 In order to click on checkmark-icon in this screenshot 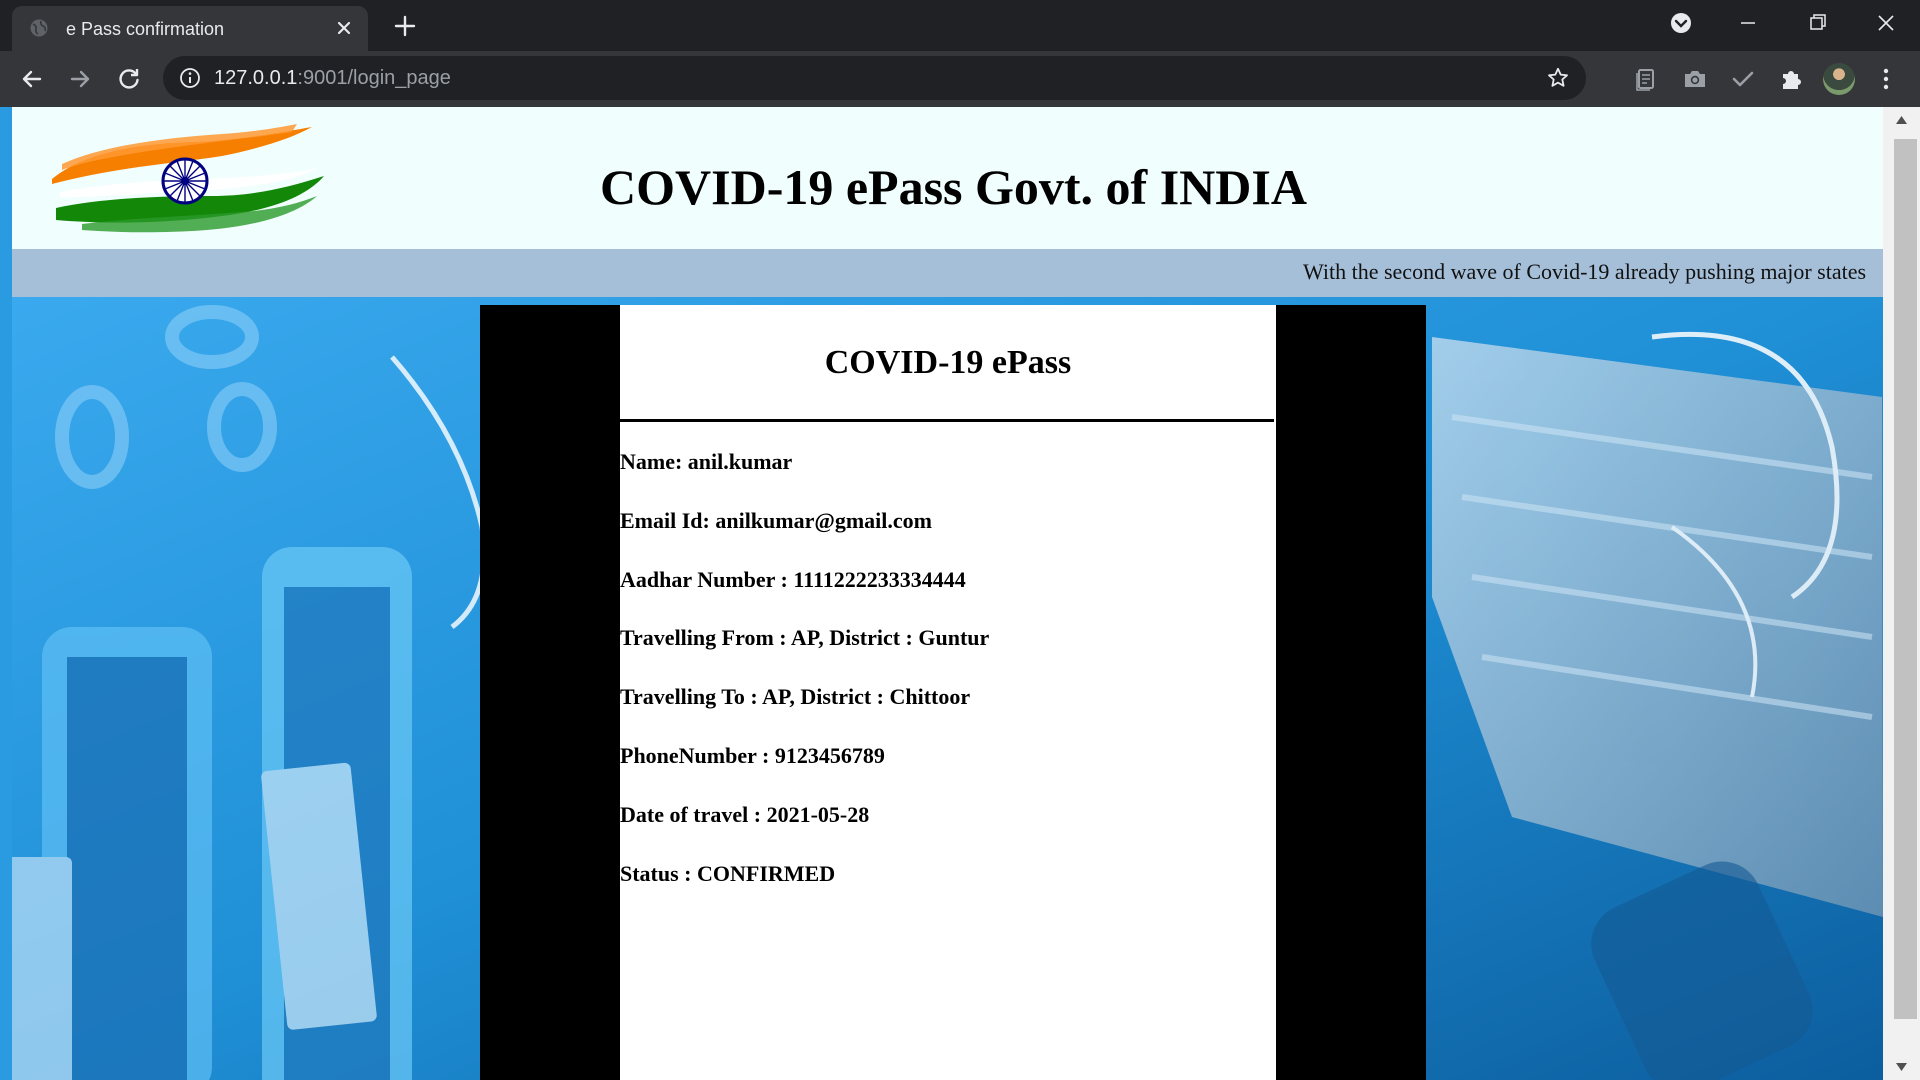, I will do `click(1743, 79)`.